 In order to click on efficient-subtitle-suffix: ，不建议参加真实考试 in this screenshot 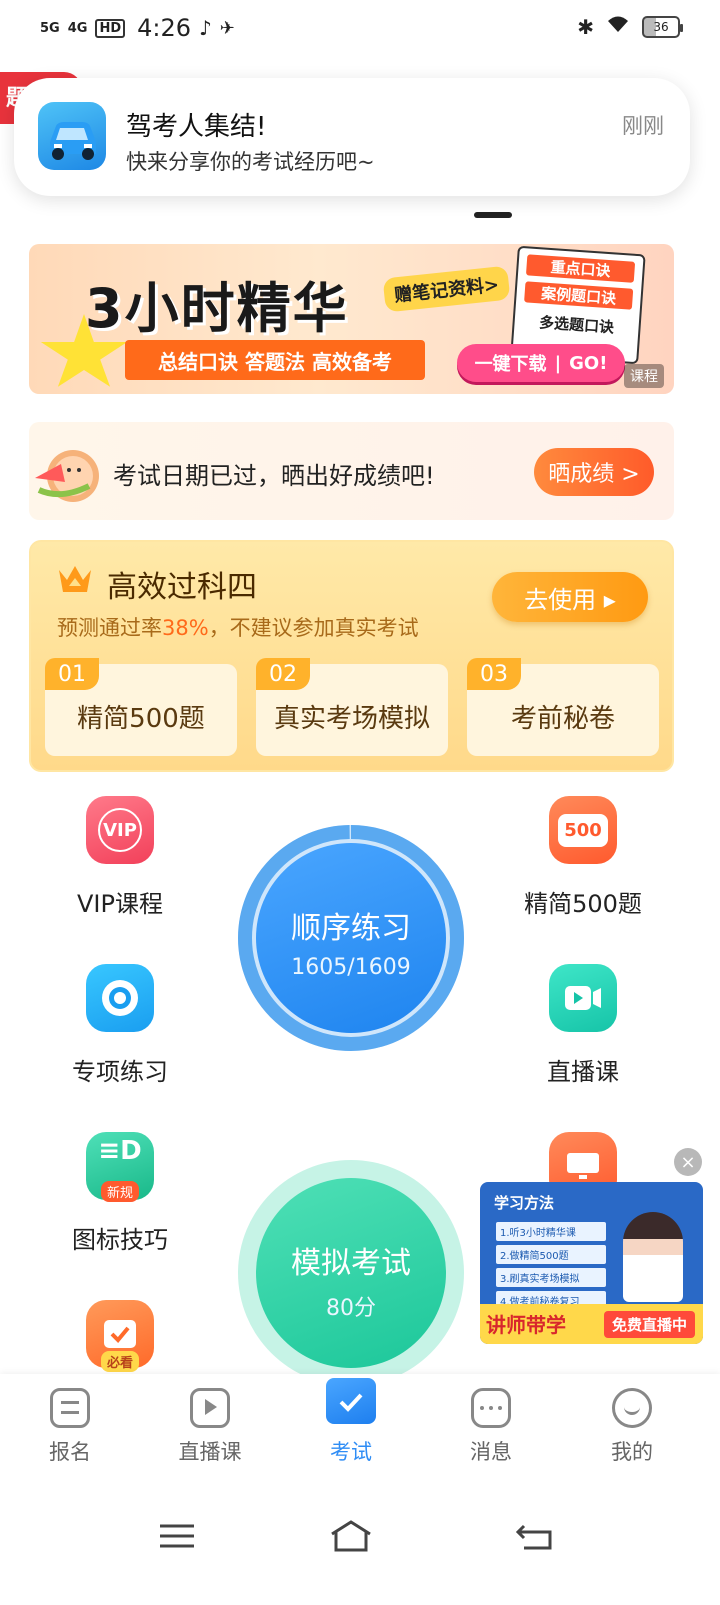, I will do `click(313, 628)`.